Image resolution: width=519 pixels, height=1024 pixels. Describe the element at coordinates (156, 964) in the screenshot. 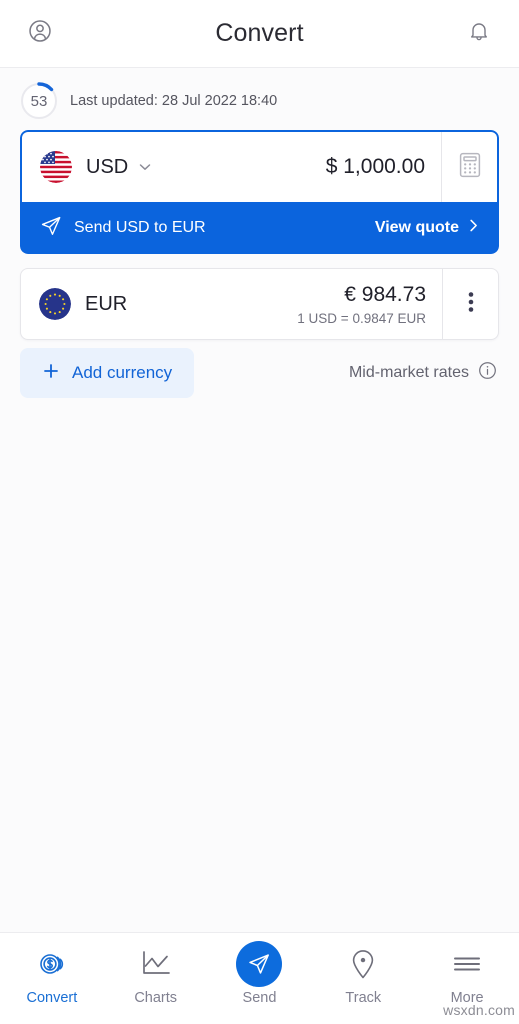

I see `line-chart-icon` at that location.